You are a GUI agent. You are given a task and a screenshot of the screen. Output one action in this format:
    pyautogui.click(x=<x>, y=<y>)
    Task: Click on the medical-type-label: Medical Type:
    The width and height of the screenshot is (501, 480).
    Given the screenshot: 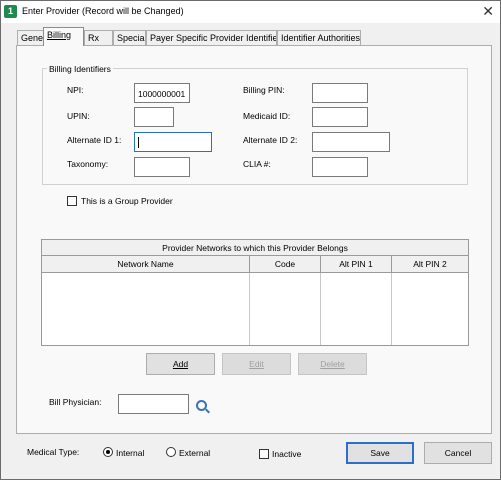 What is the action you would take?
    pyautogui.click(x=53, y=452)
    